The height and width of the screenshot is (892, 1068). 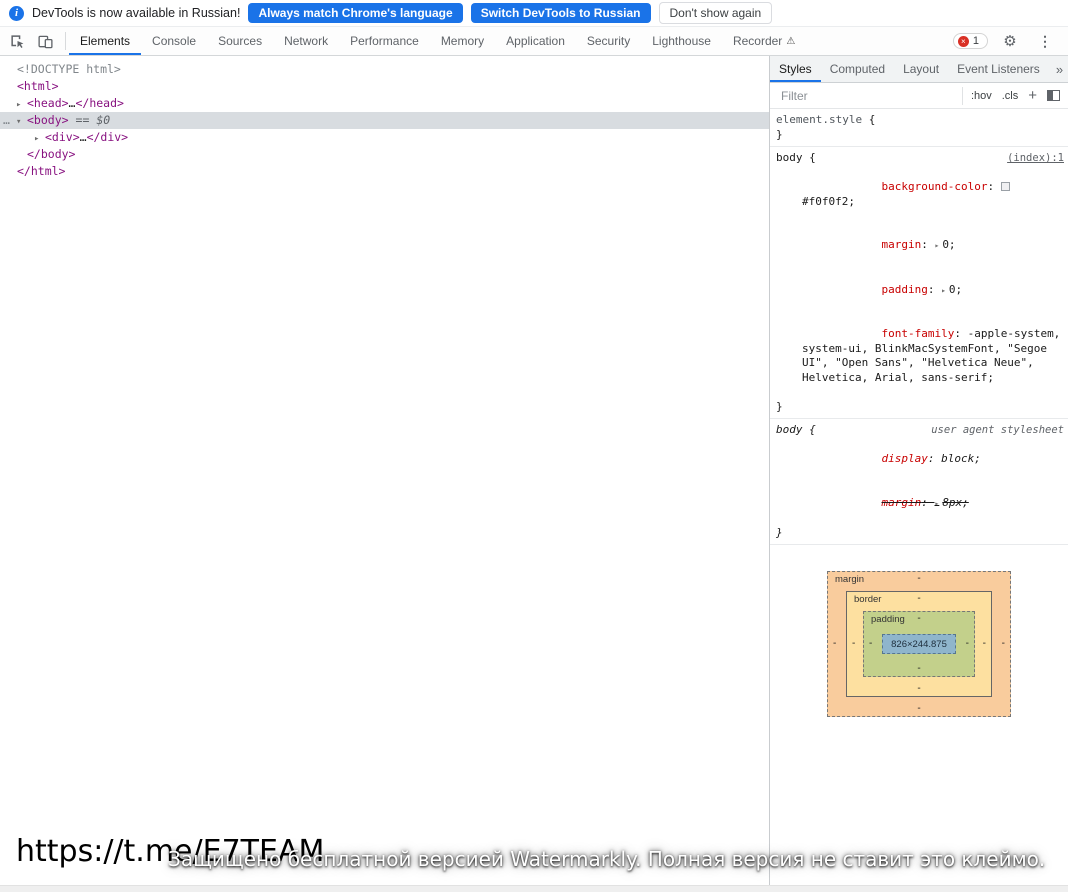 What do you see at coordinates (918, 669) in the screenshot?
I see `padding-bottom-value: -` at bounding box center [918, 669].